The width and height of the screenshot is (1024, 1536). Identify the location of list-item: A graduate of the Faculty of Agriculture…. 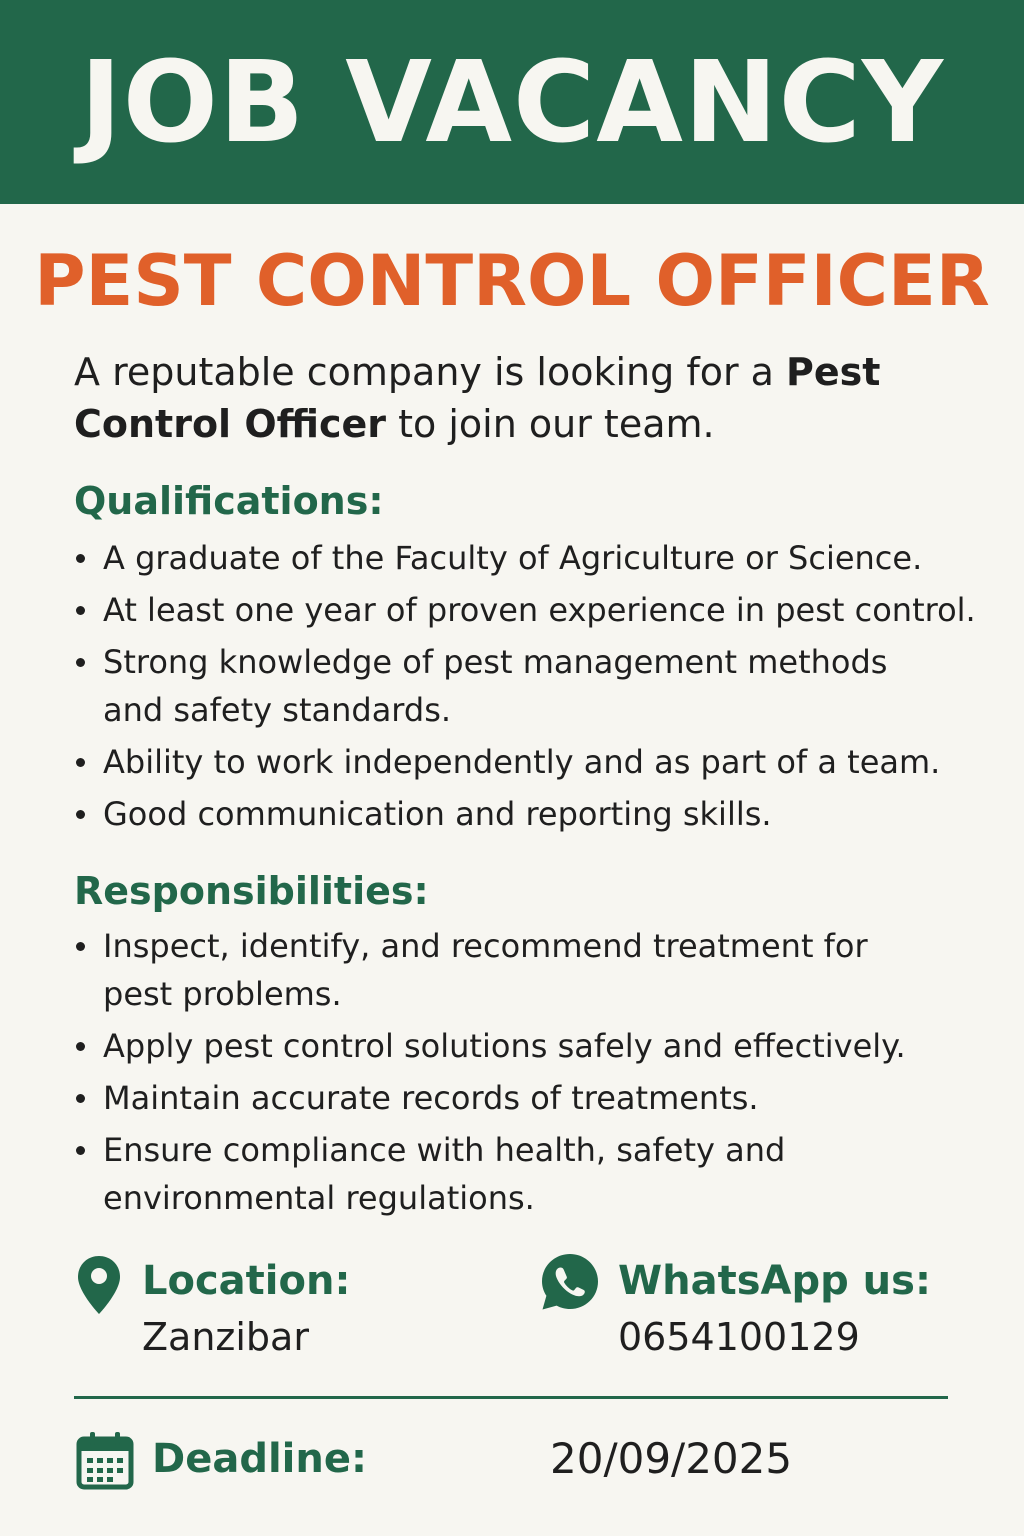
(529, 558).